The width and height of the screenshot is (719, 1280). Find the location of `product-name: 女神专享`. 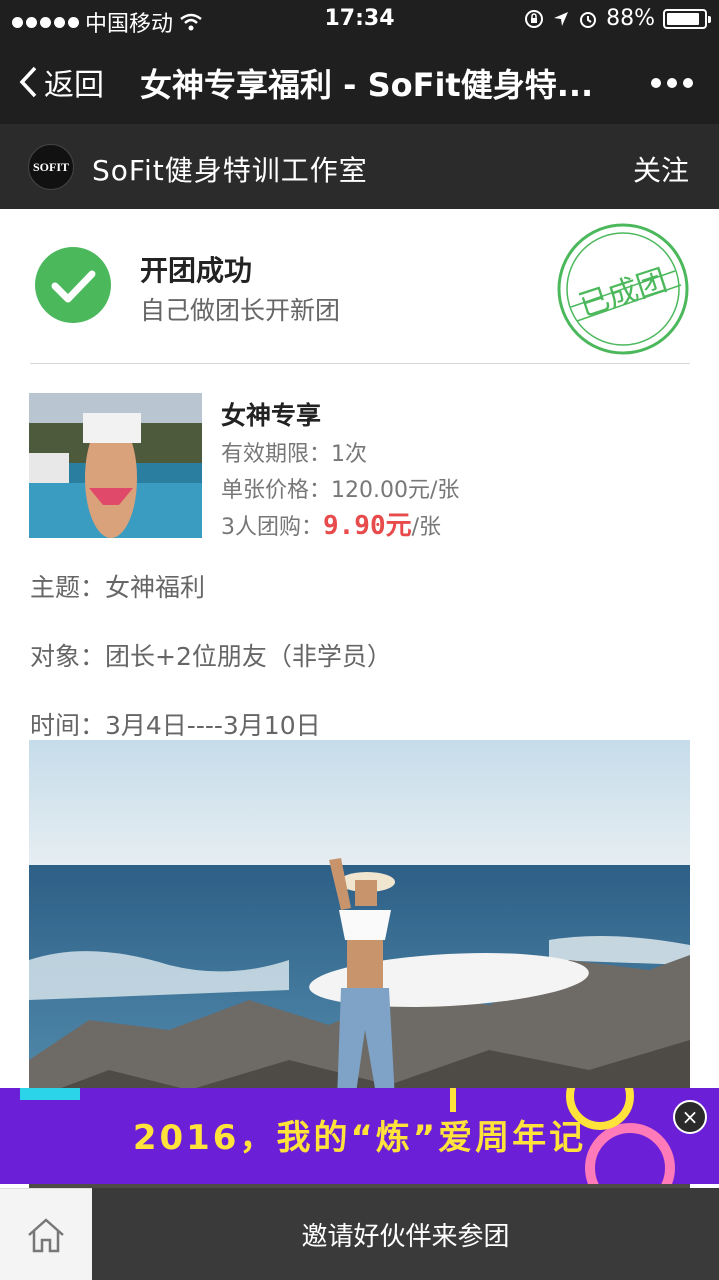

product-name: 女神专享 is located at coordinates (271, 415).